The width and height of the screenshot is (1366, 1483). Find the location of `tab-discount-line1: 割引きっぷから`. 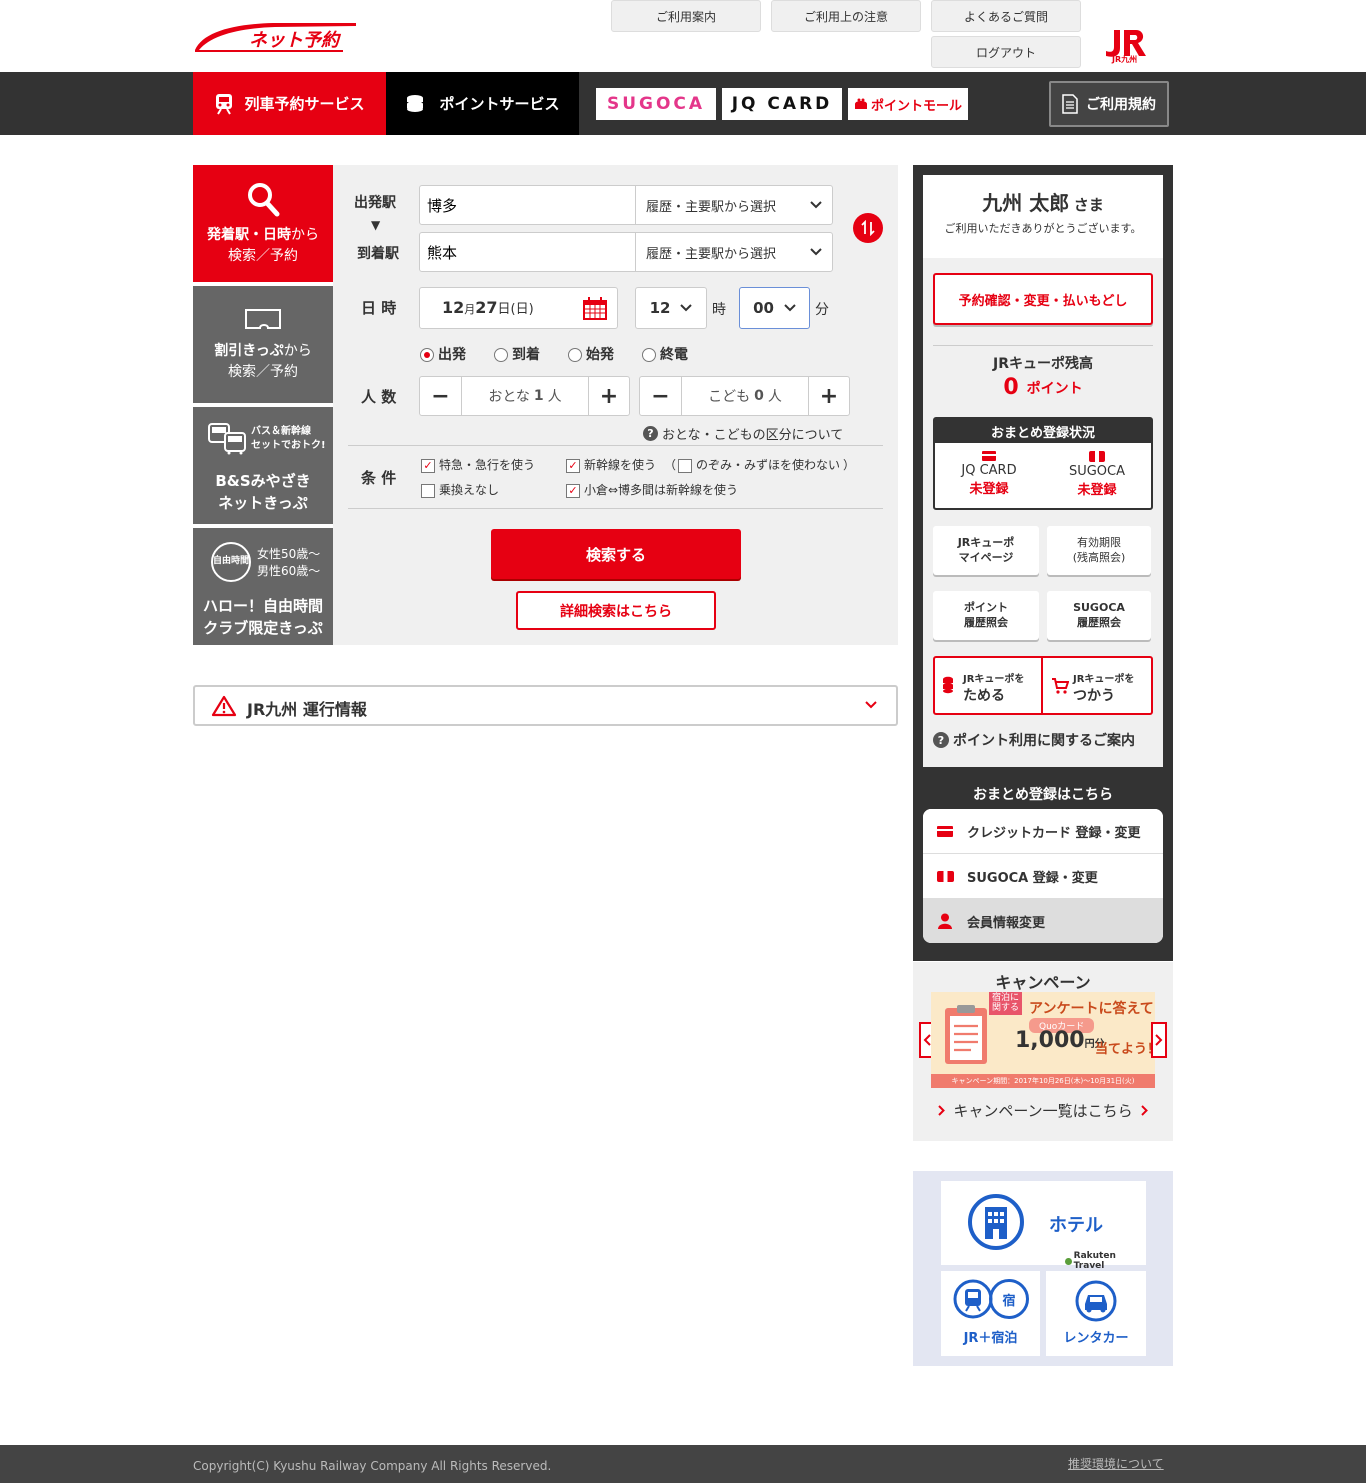

tab-discount-line1: 割引きっぷから is located at coordinates (262, 351).